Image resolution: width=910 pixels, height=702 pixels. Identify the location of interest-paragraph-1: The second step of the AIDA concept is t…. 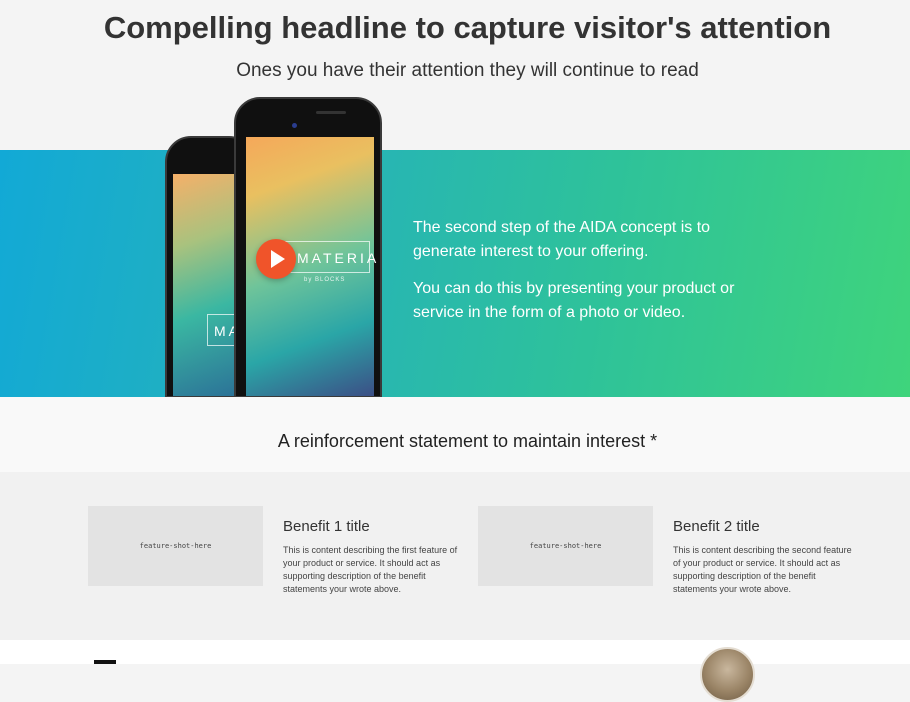
(562, 239).